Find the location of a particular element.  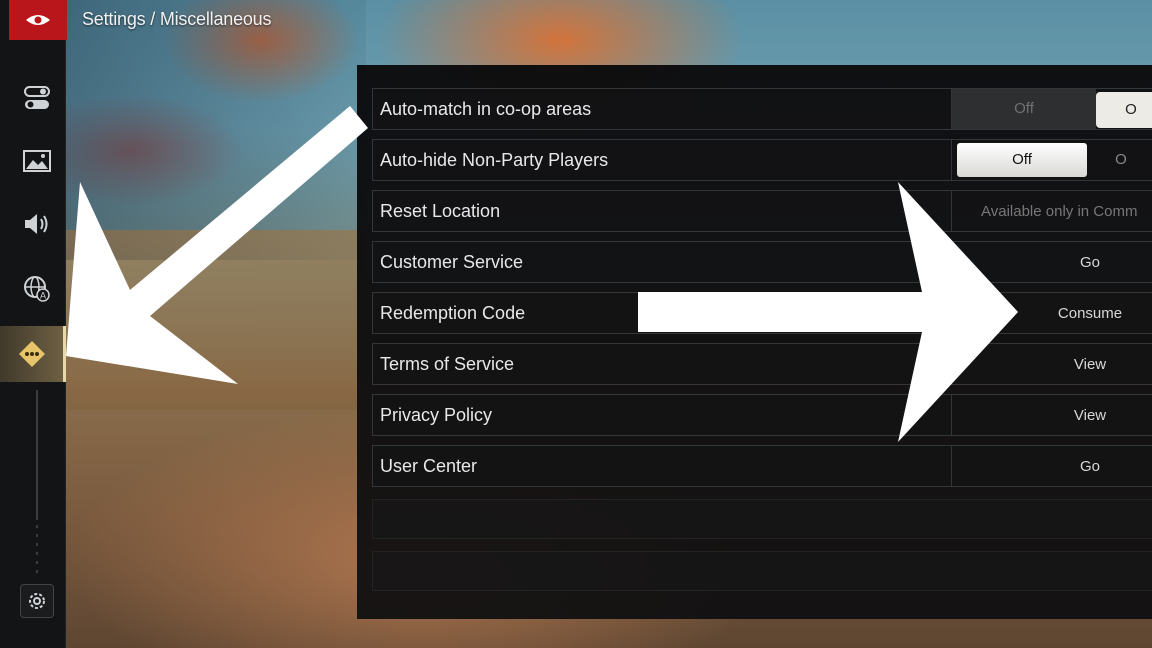

user-center-button: Go is located at coordinates (1051, 466).